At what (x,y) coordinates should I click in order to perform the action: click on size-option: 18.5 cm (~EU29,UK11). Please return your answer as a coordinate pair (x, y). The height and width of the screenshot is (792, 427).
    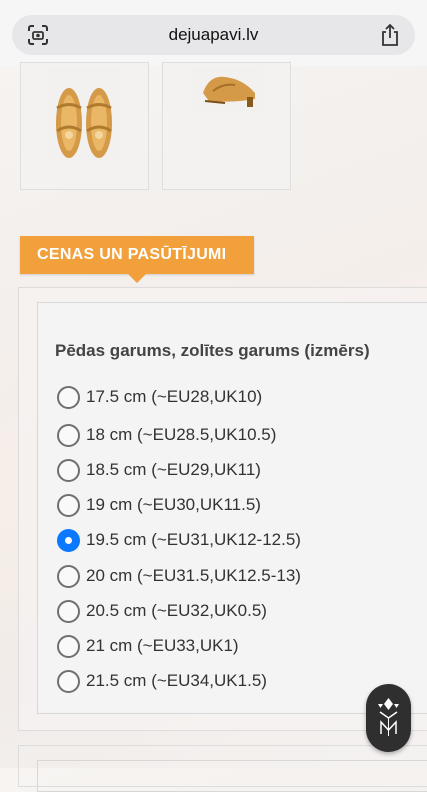
    Looking at the image, I should click on (159, 470).